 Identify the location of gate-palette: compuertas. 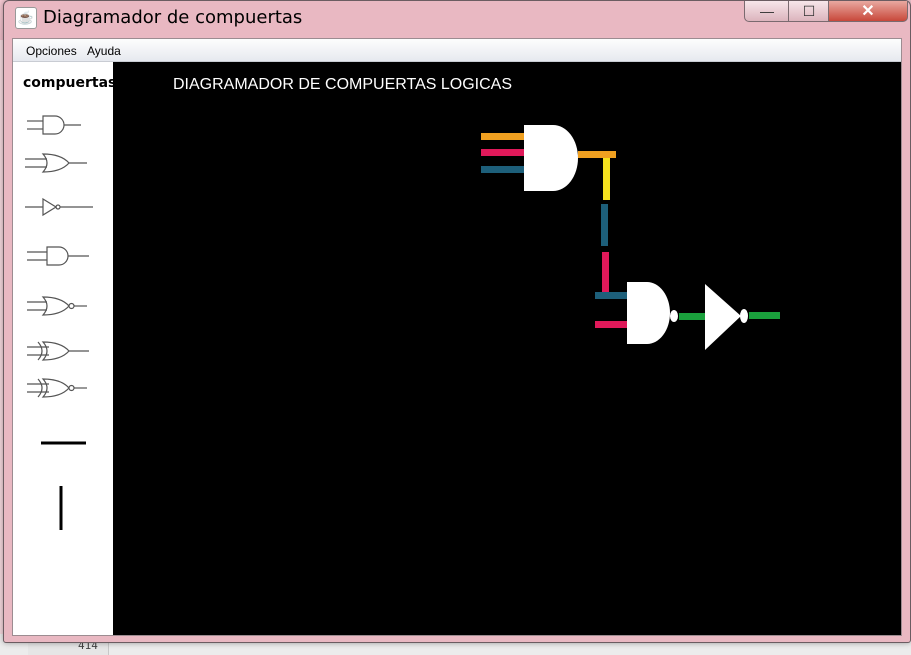
(65, 348).